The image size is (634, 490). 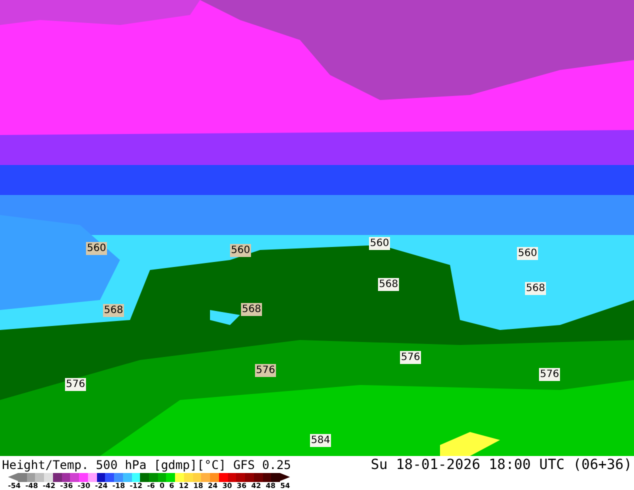 I want to click on chart-title: Height/Temp. 500 hPa [gdmp][°C] GFS 0.25, so click(x=146, y=465).